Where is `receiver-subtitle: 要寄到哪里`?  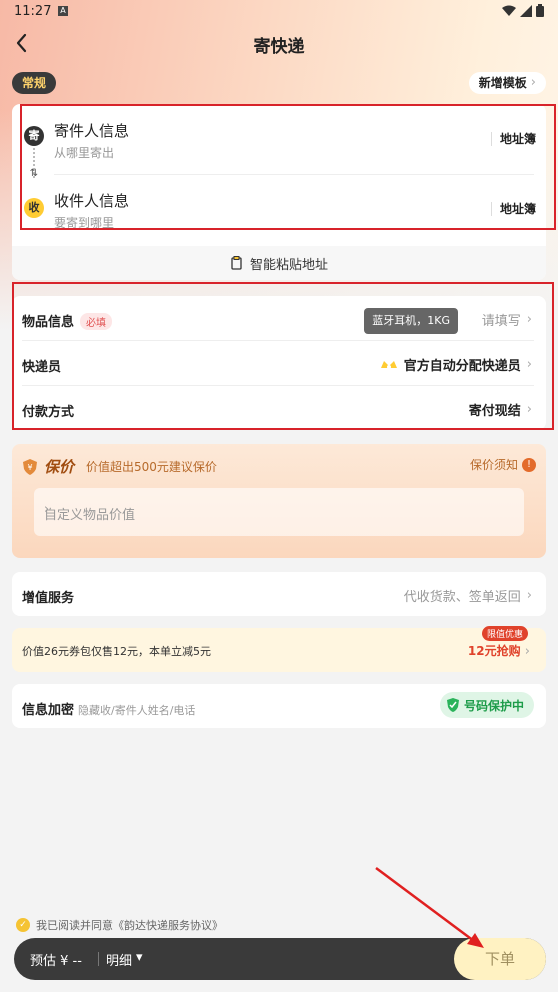
receiver-subtitle: 要寄到哪里 is located at coordinates (84, 223).